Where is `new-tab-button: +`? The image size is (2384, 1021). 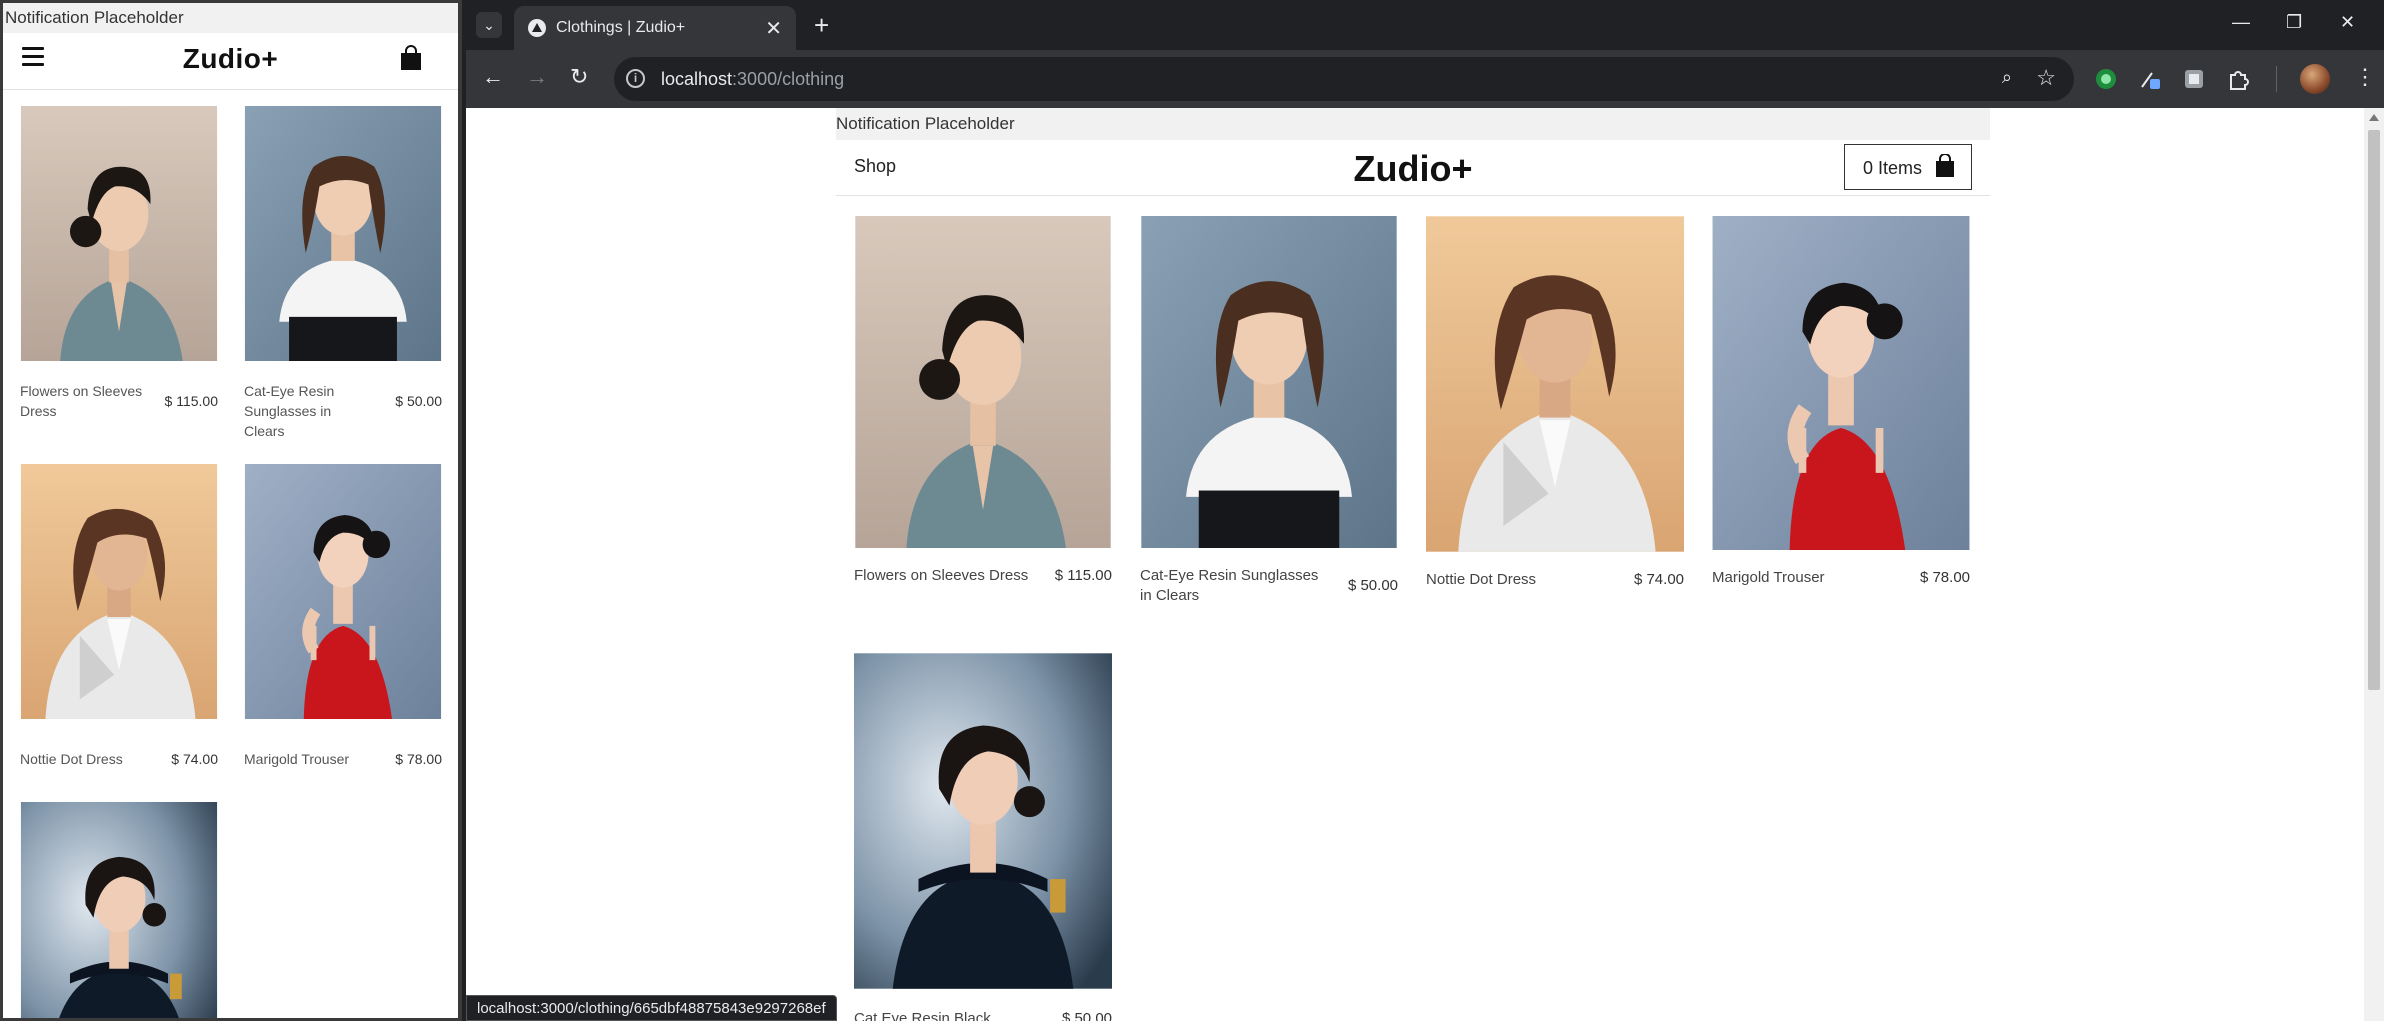
new-tab-button: + is located at coordinates (821, 25).